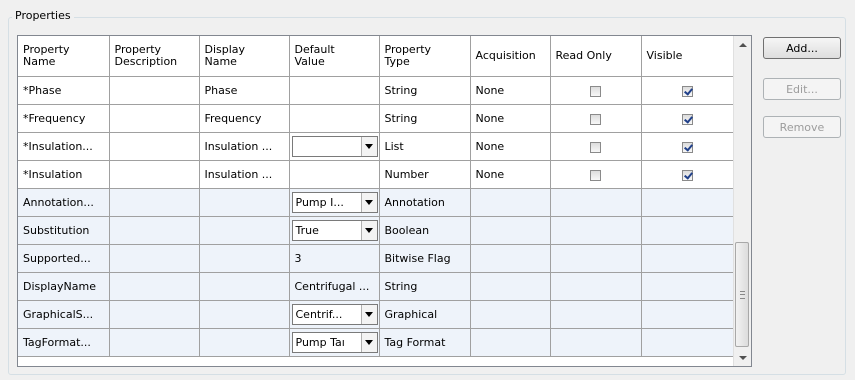 The height and width of the screenshot is (380, 855). Describe the element at coordinates (244, 118) in the screenshot. I see `cell-display-name: Frequency` at that location.